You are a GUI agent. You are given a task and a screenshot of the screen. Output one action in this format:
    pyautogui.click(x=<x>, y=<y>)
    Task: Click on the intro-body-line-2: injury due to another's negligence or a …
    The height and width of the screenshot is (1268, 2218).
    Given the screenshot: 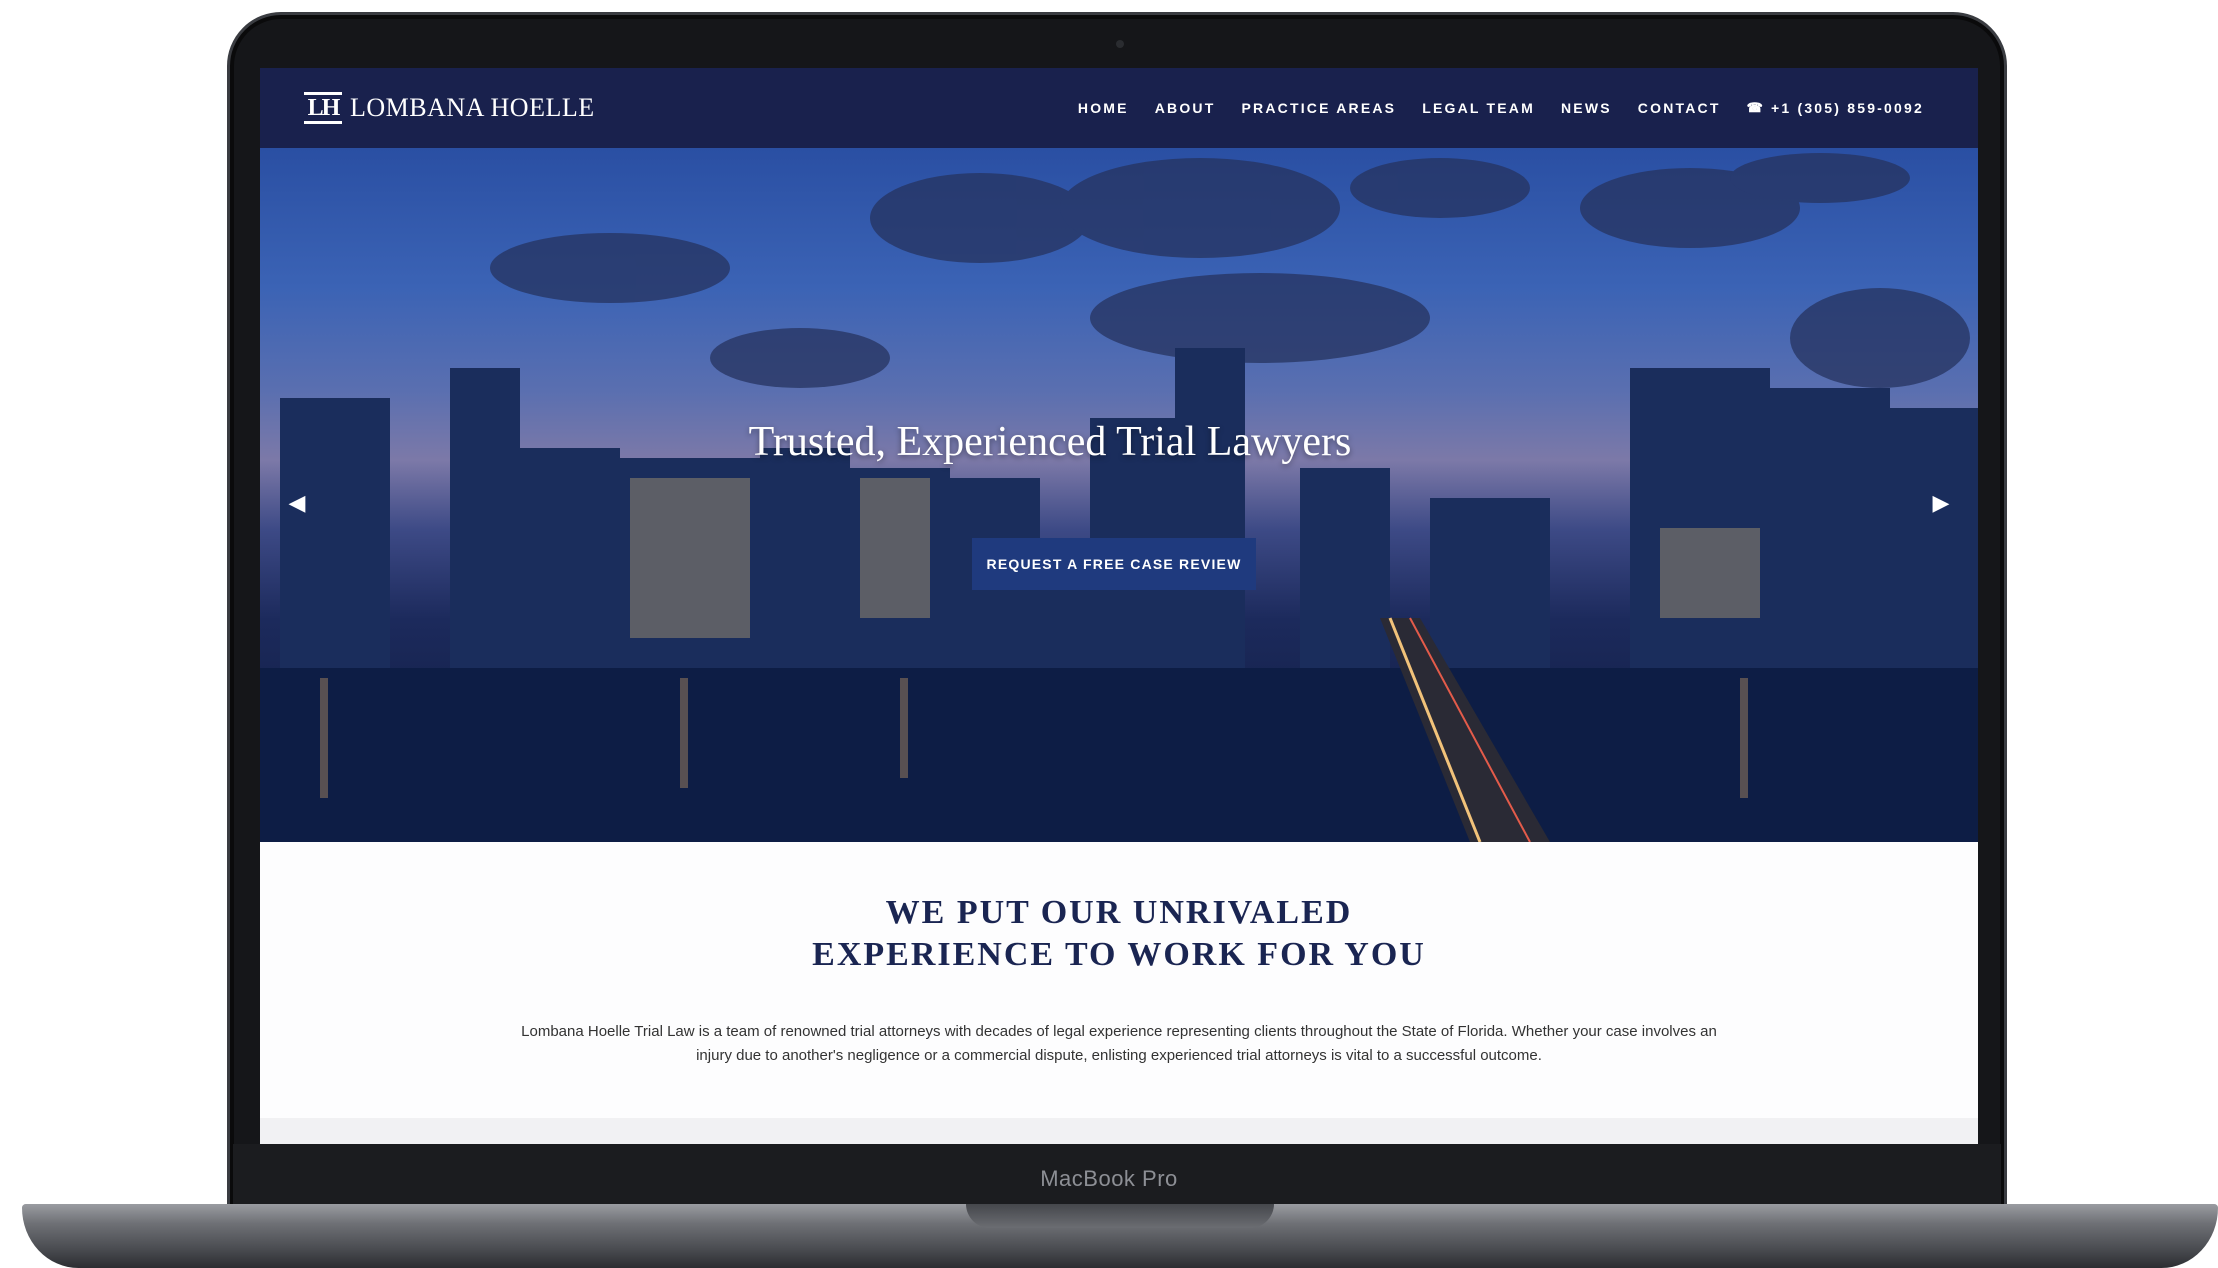 What is the action you would take?
    pyautogui.click(x=1119, y=1055)
    